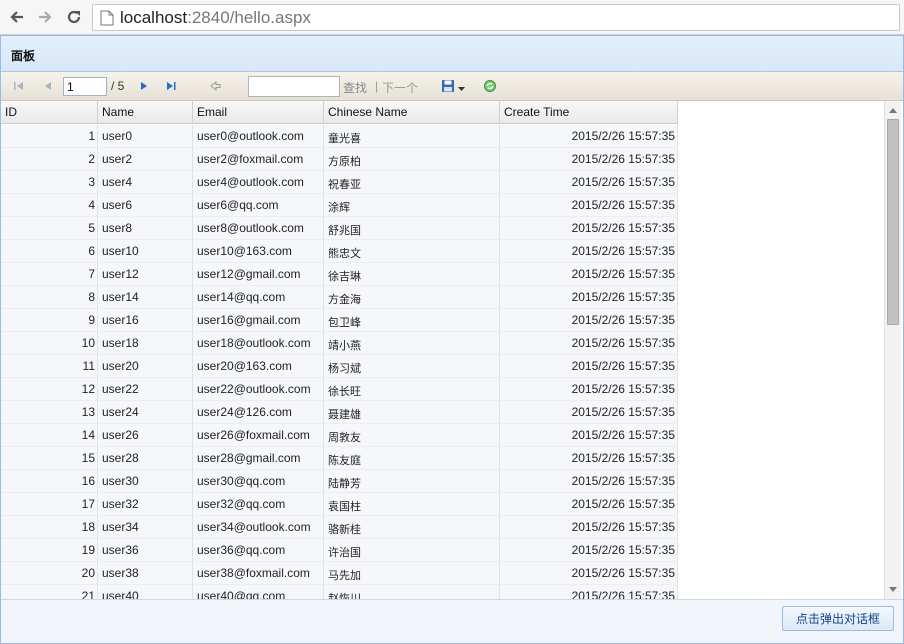 This screenshot has width=904, height=644. Describe the element at coordinates (892, 350) in the screenshot. I see `vertical-scrollbar` at that location.